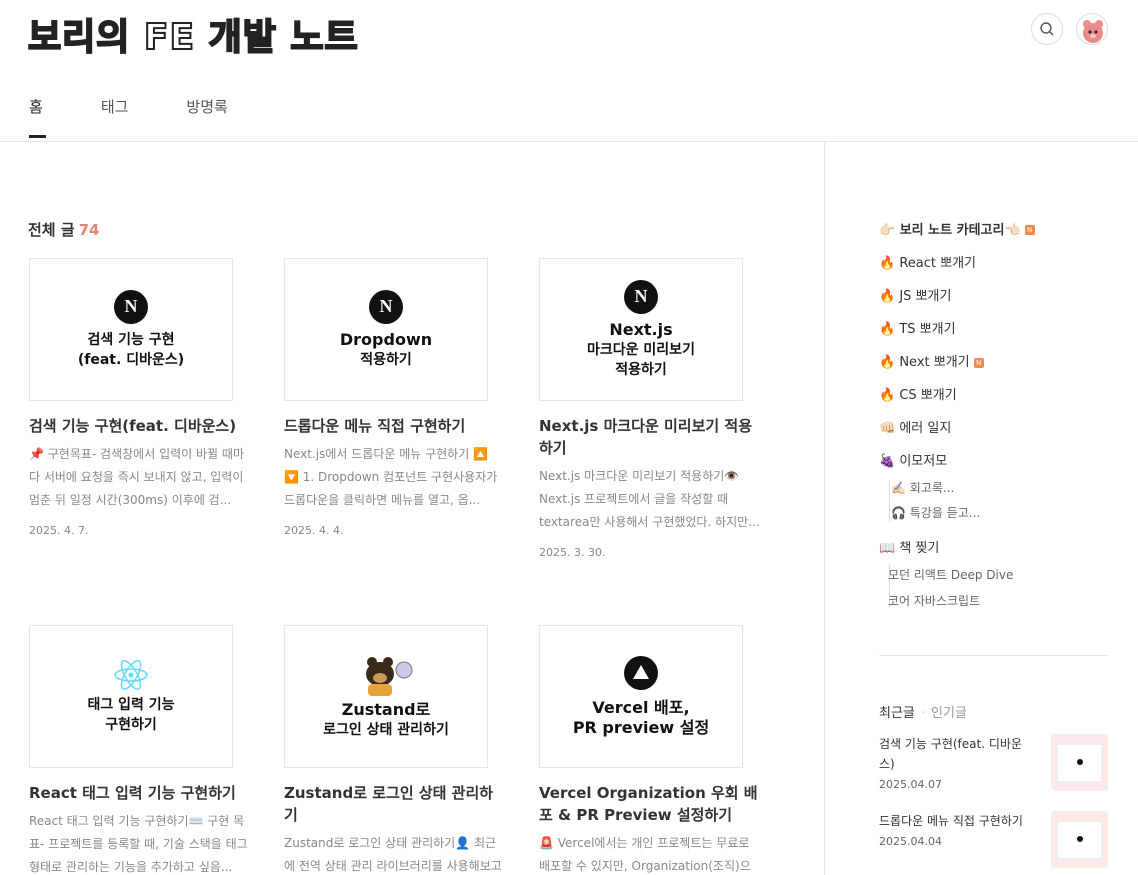 The image size is (1138, 875). Describe the element at coordinates (131, 704) in the screenshot. I see `thumb-text: 태그 입력 기능` at that location.